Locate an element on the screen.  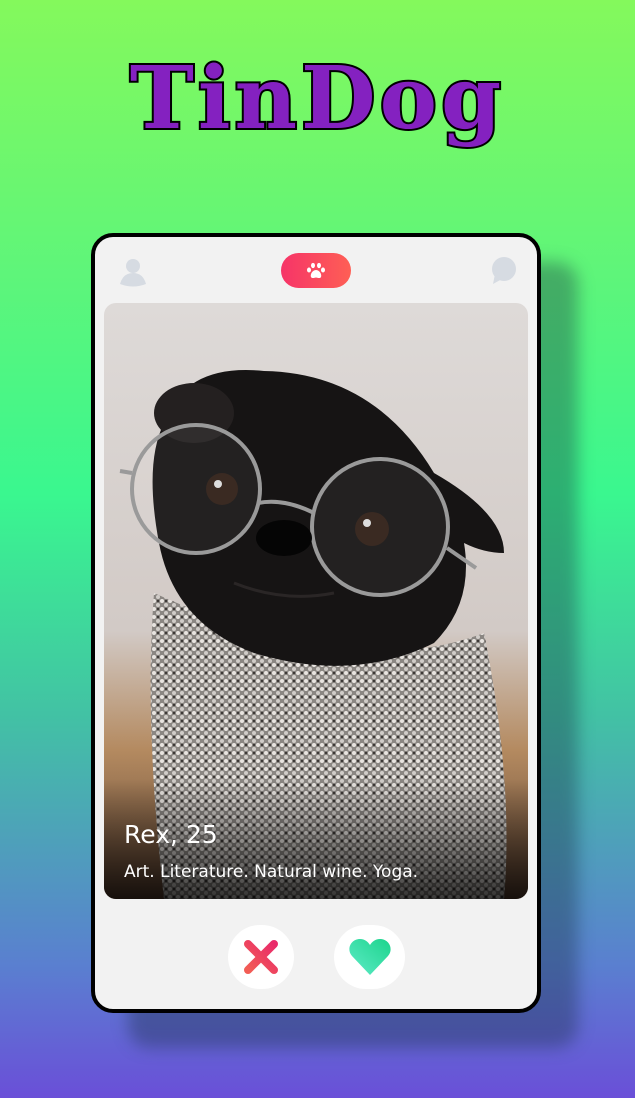
logo-text: TinDog is located at coordinates (317, 98).